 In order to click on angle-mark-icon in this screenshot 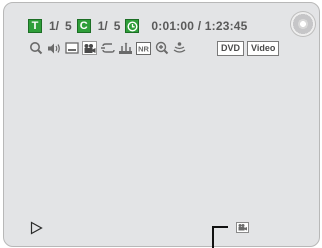, I will do `click(242, 229)`.